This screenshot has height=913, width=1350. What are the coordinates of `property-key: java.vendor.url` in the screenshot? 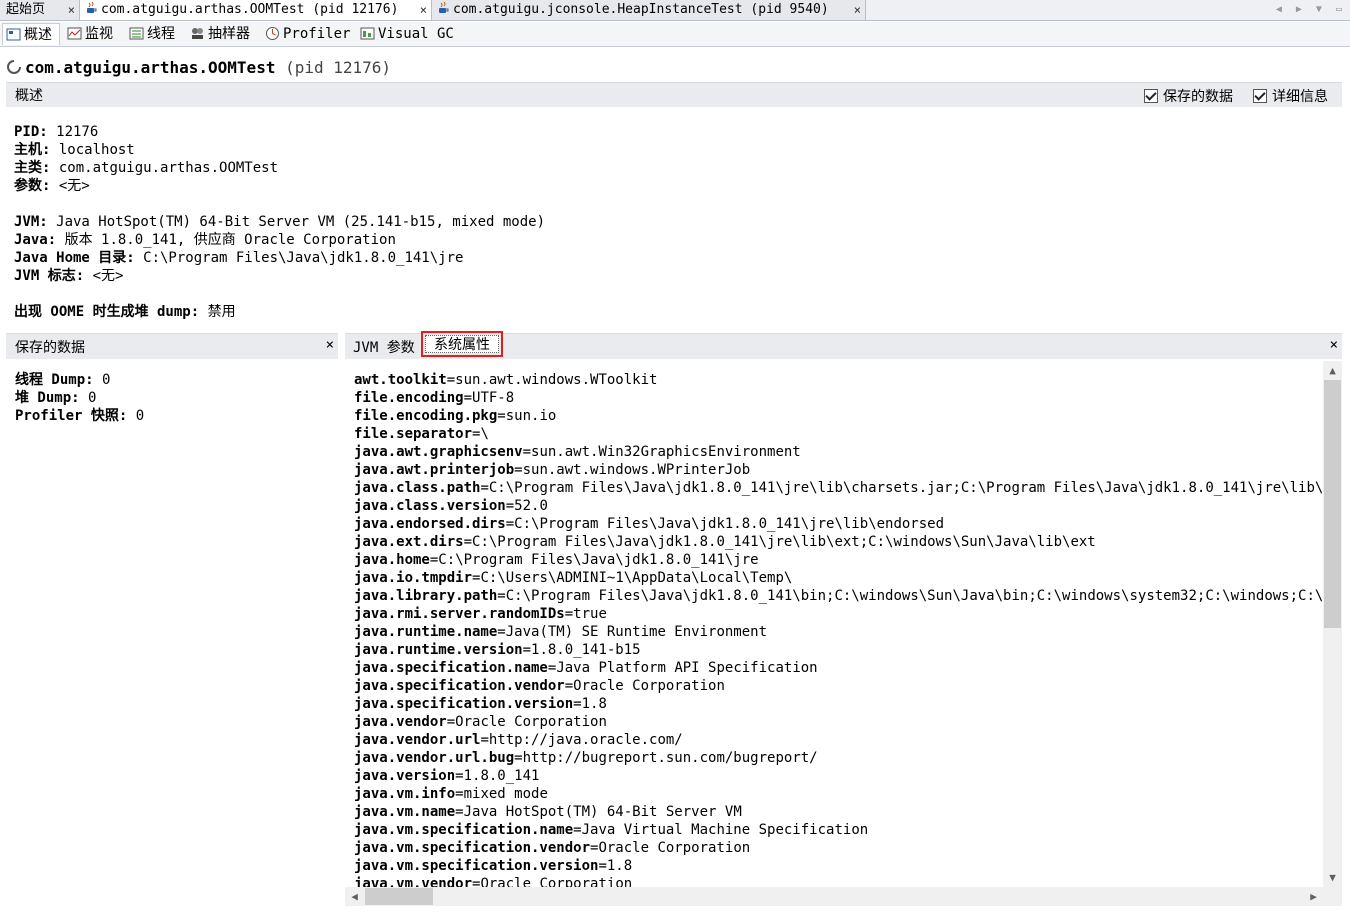 It's located at (417, 740).